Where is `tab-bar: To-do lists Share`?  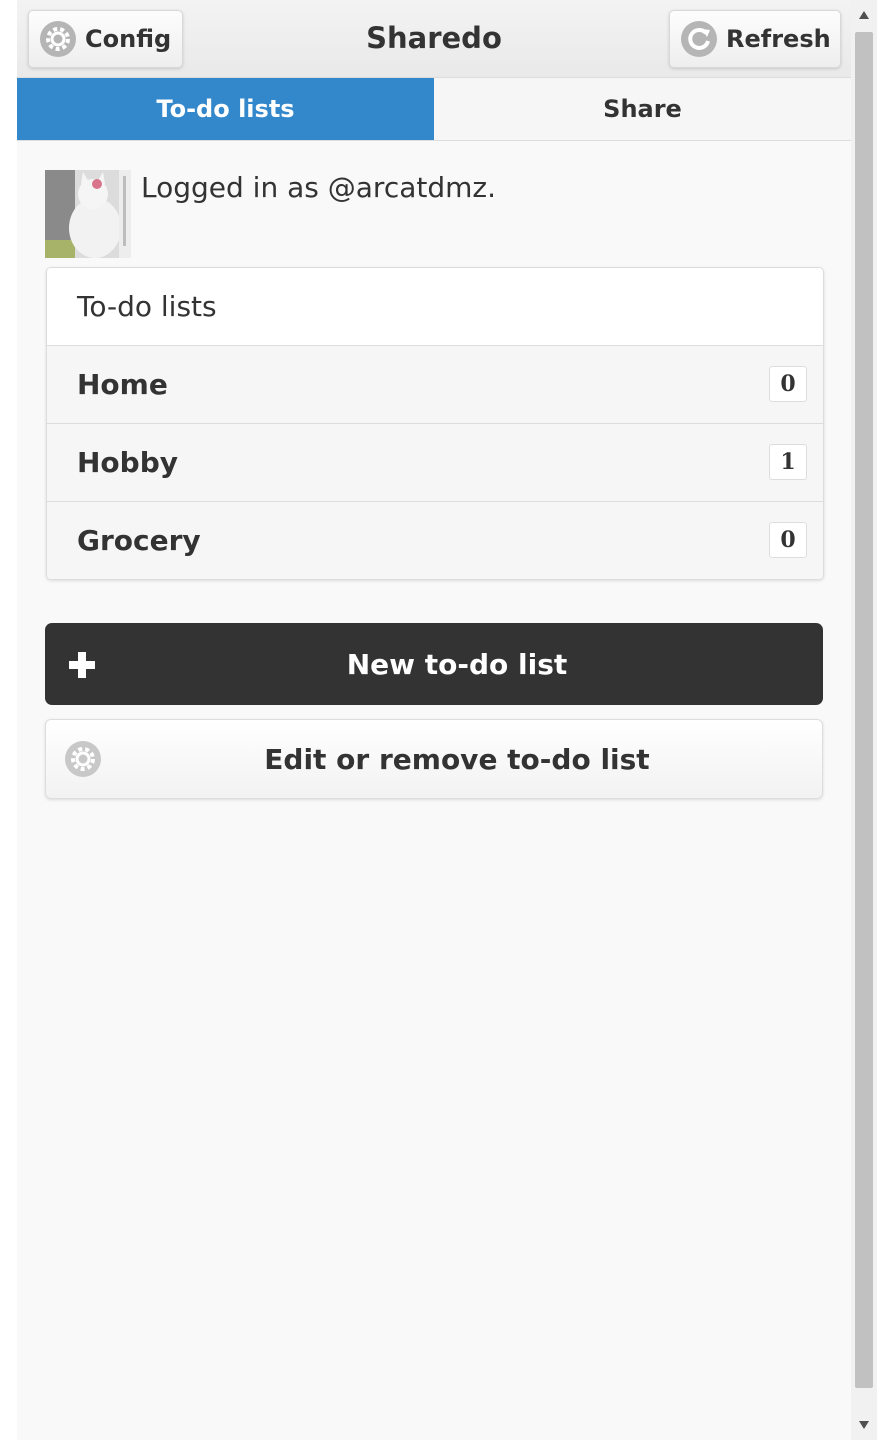 tab-bar: To-do lists Share is located at coordinates (434, 109).